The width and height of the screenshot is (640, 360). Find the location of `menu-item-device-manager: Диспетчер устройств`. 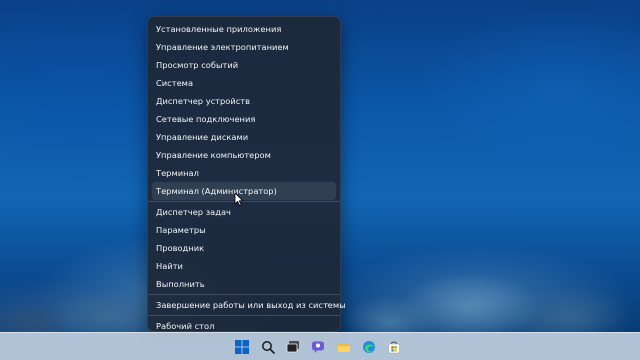

menu-item-device-manager: Диспетчер устройств is located at coordinates (244, 101).